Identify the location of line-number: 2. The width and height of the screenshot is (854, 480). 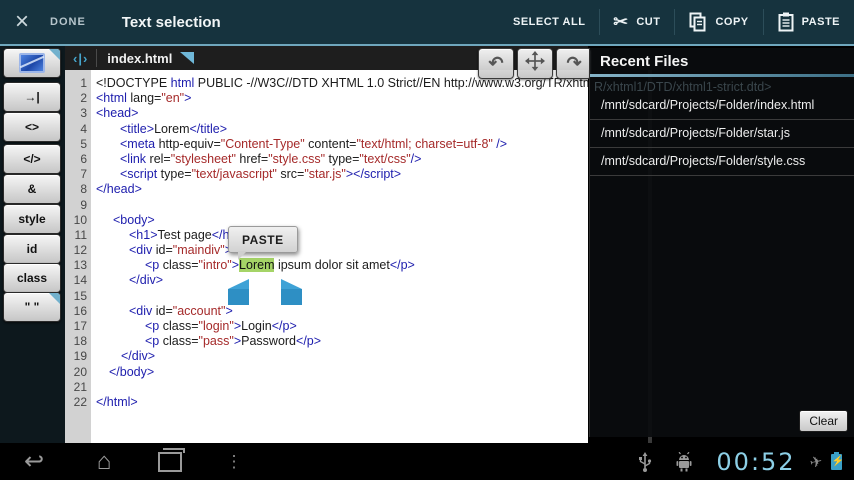
(83, 98).